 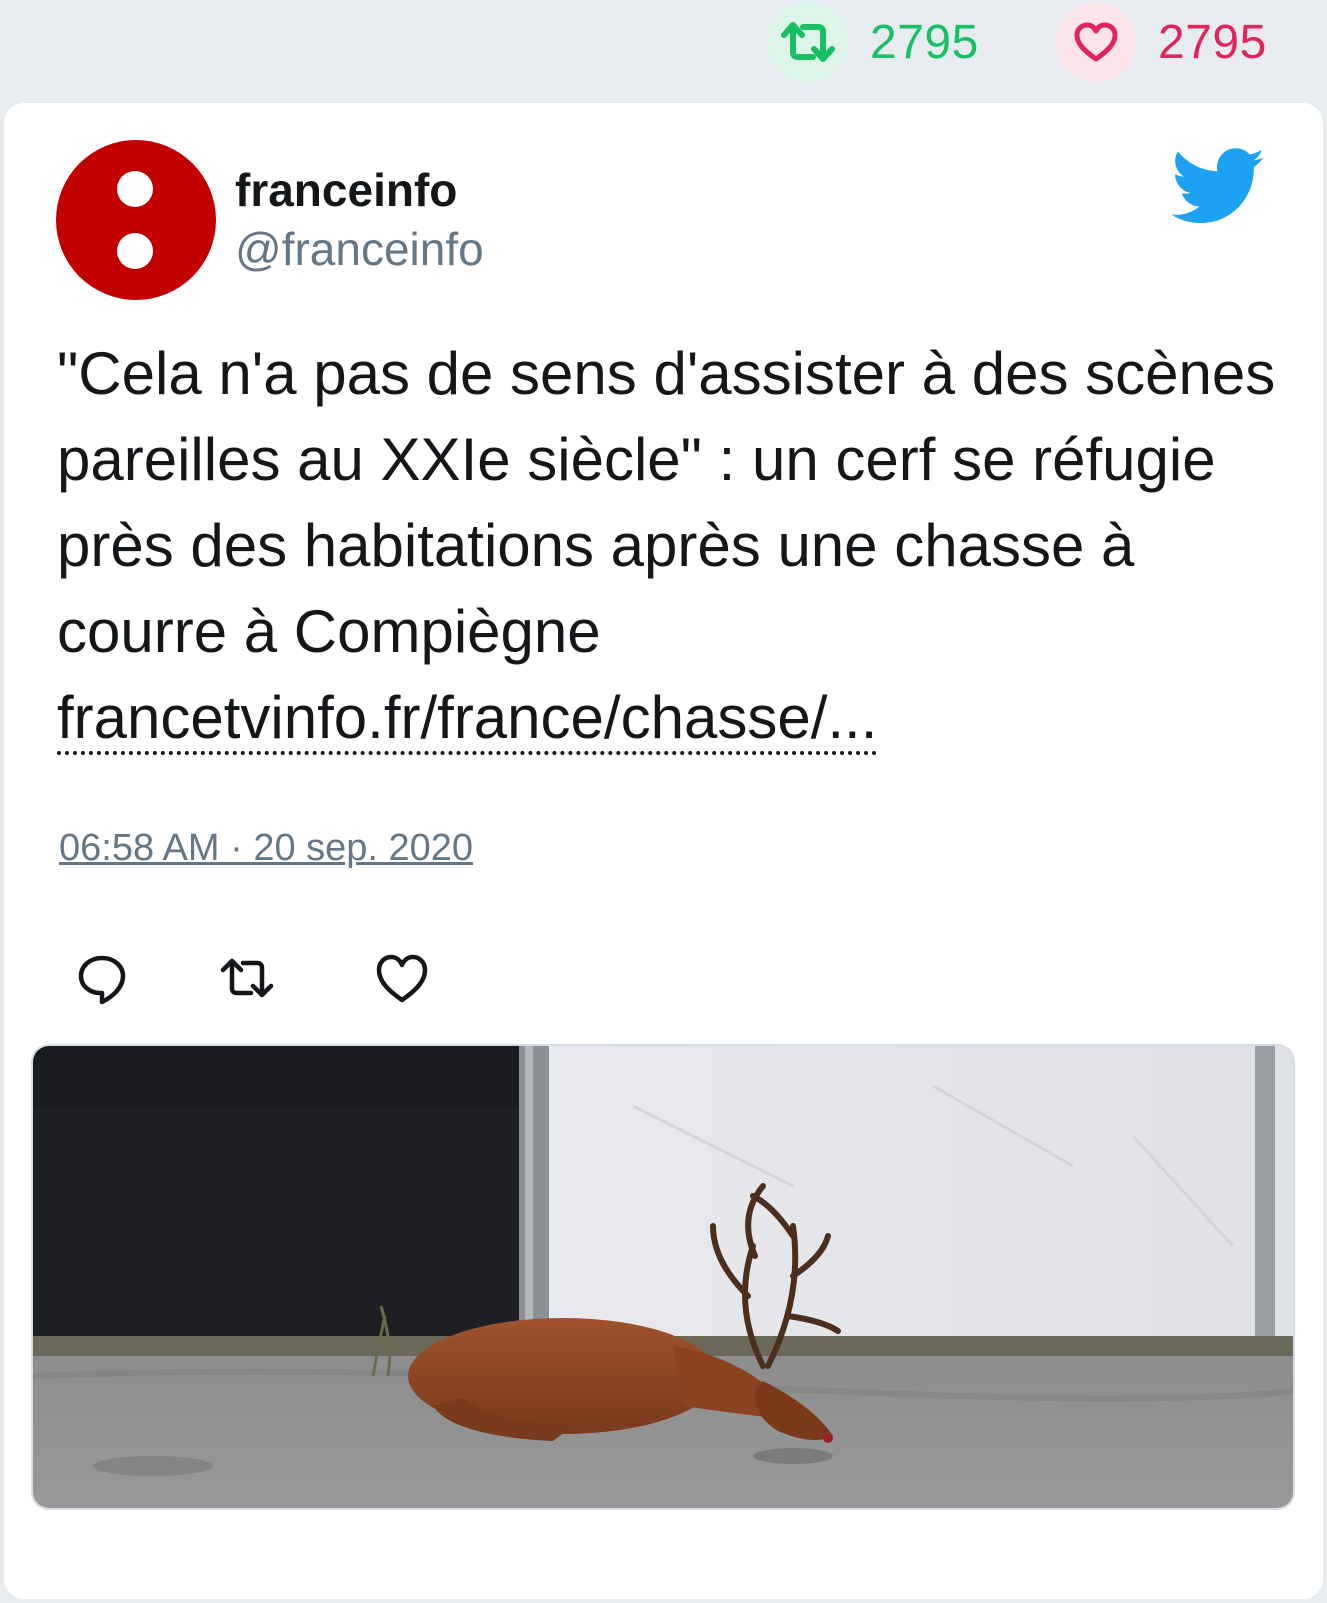 I want to click on heart-icon, so click(x=1096, y=42).